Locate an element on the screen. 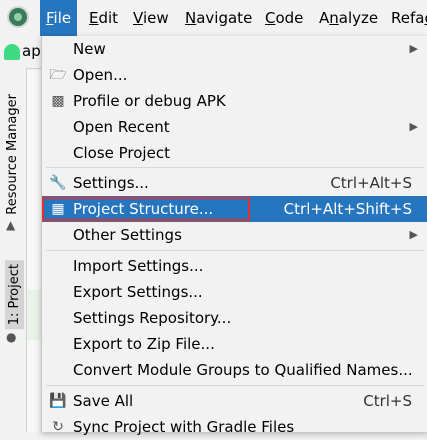 The image size is (427, 440). menu-item-open-recent-label: Open Recent is located at coordinates (121, 127).